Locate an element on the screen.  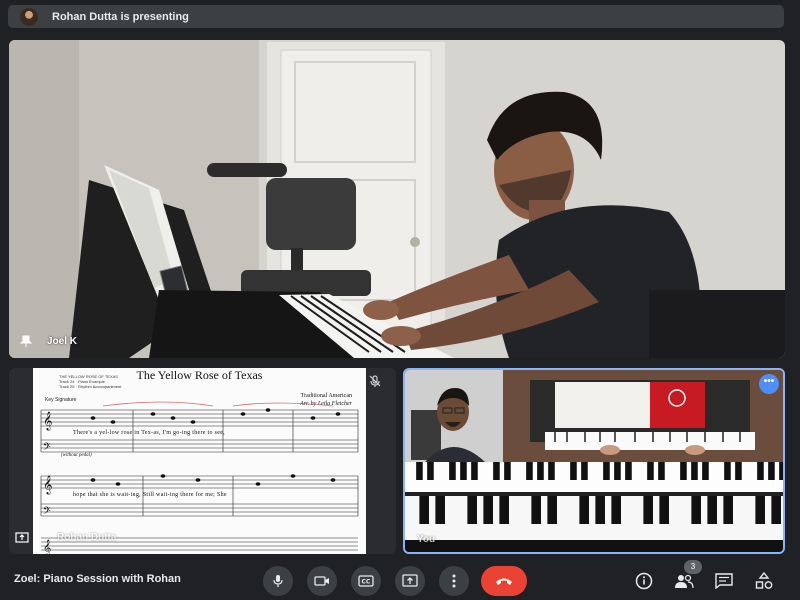
presenting-banner: Rohan Dutta is presenting is located at coordinates (396, 16).